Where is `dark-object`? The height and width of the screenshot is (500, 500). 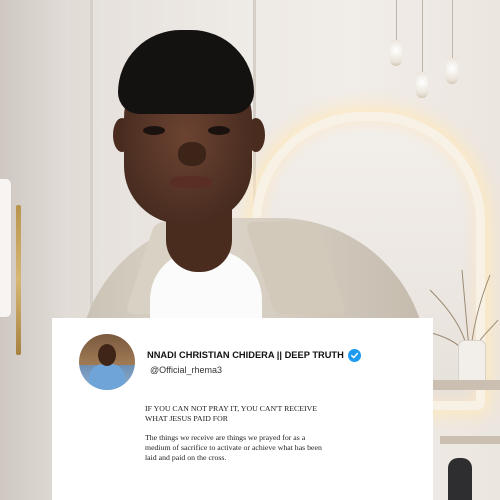 dark-object is located at coordinates (460, 479).